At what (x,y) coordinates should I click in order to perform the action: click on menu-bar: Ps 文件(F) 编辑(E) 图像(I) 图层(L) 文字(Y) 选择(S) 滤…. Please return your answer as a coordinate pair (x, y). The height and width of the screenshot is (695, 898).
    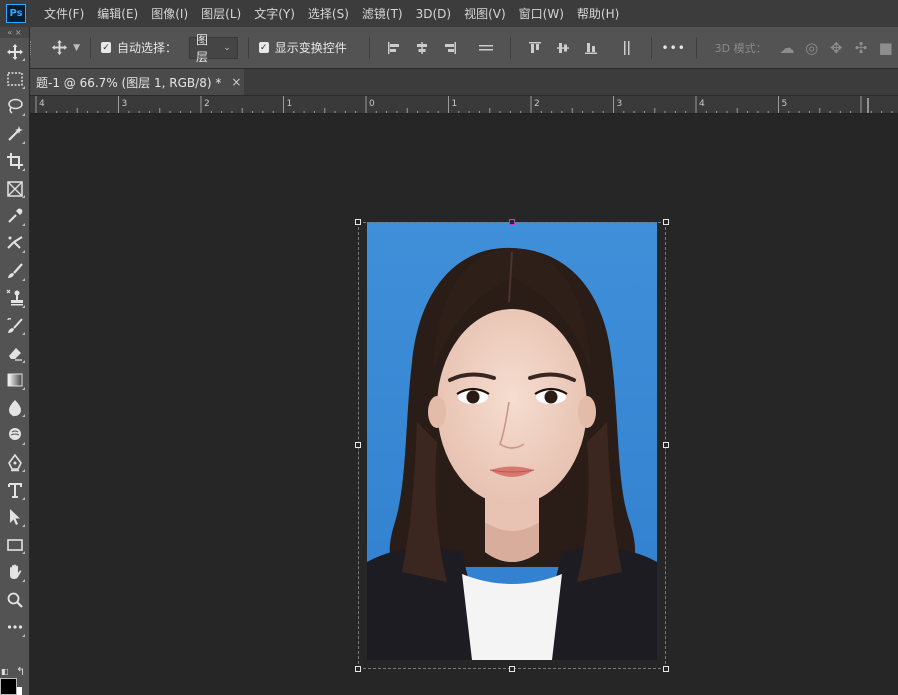
    Looking at the image, I should click on (449, 13).